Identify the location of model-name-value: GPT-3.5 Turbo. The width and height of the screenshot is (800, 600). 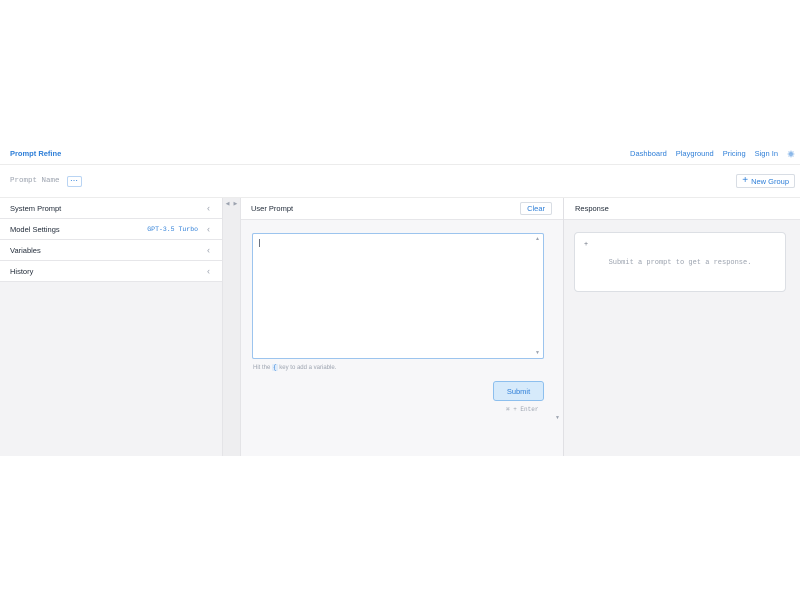
(172, 229).